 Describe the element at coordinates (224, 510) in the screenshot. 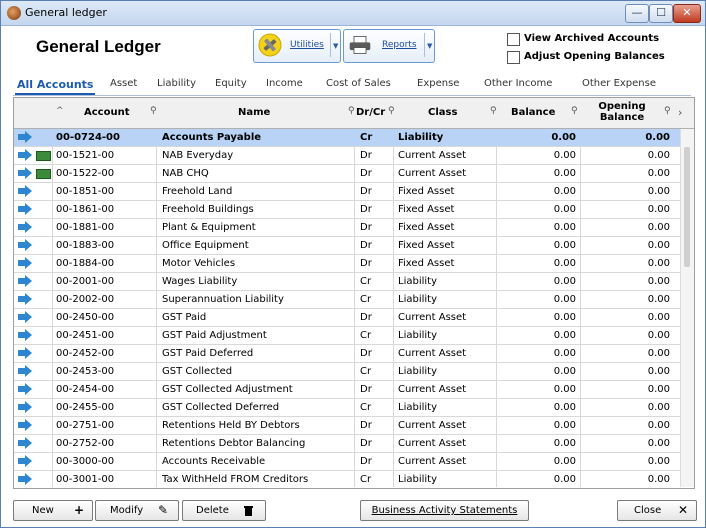

I see `delete-button: Delete` at that location.